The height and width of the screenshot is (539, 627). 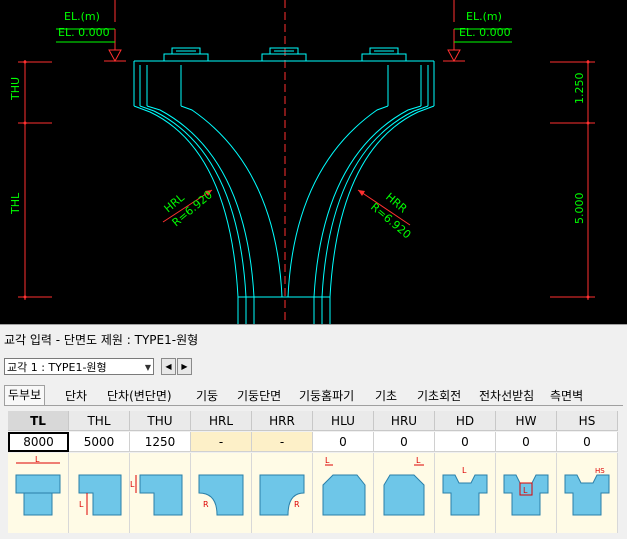 I want to click on hru-shape-icon: L, so click(x=404, y=486).